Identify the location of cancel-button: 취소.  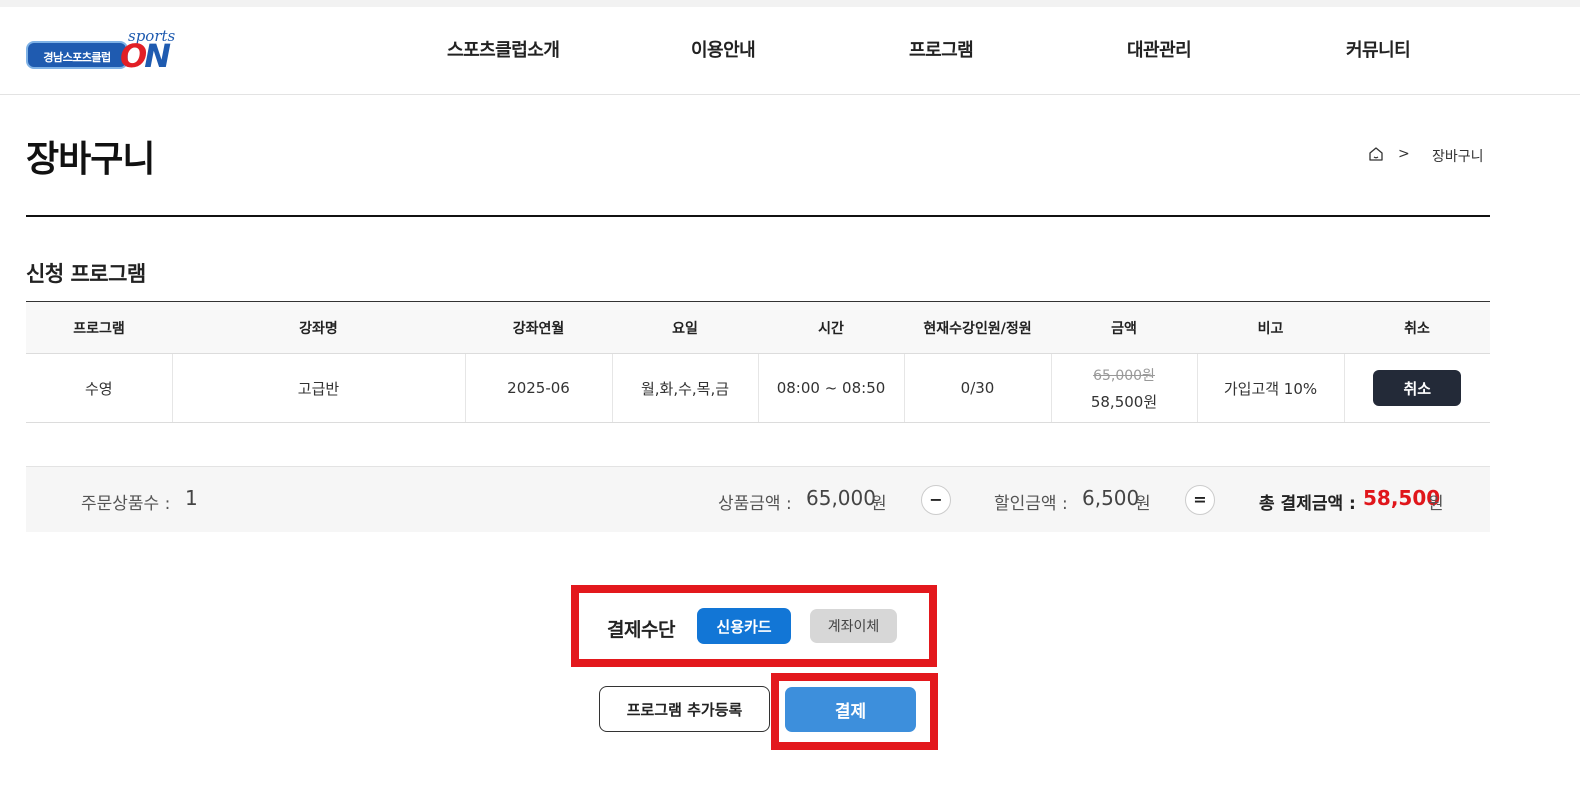
(1417, 388).